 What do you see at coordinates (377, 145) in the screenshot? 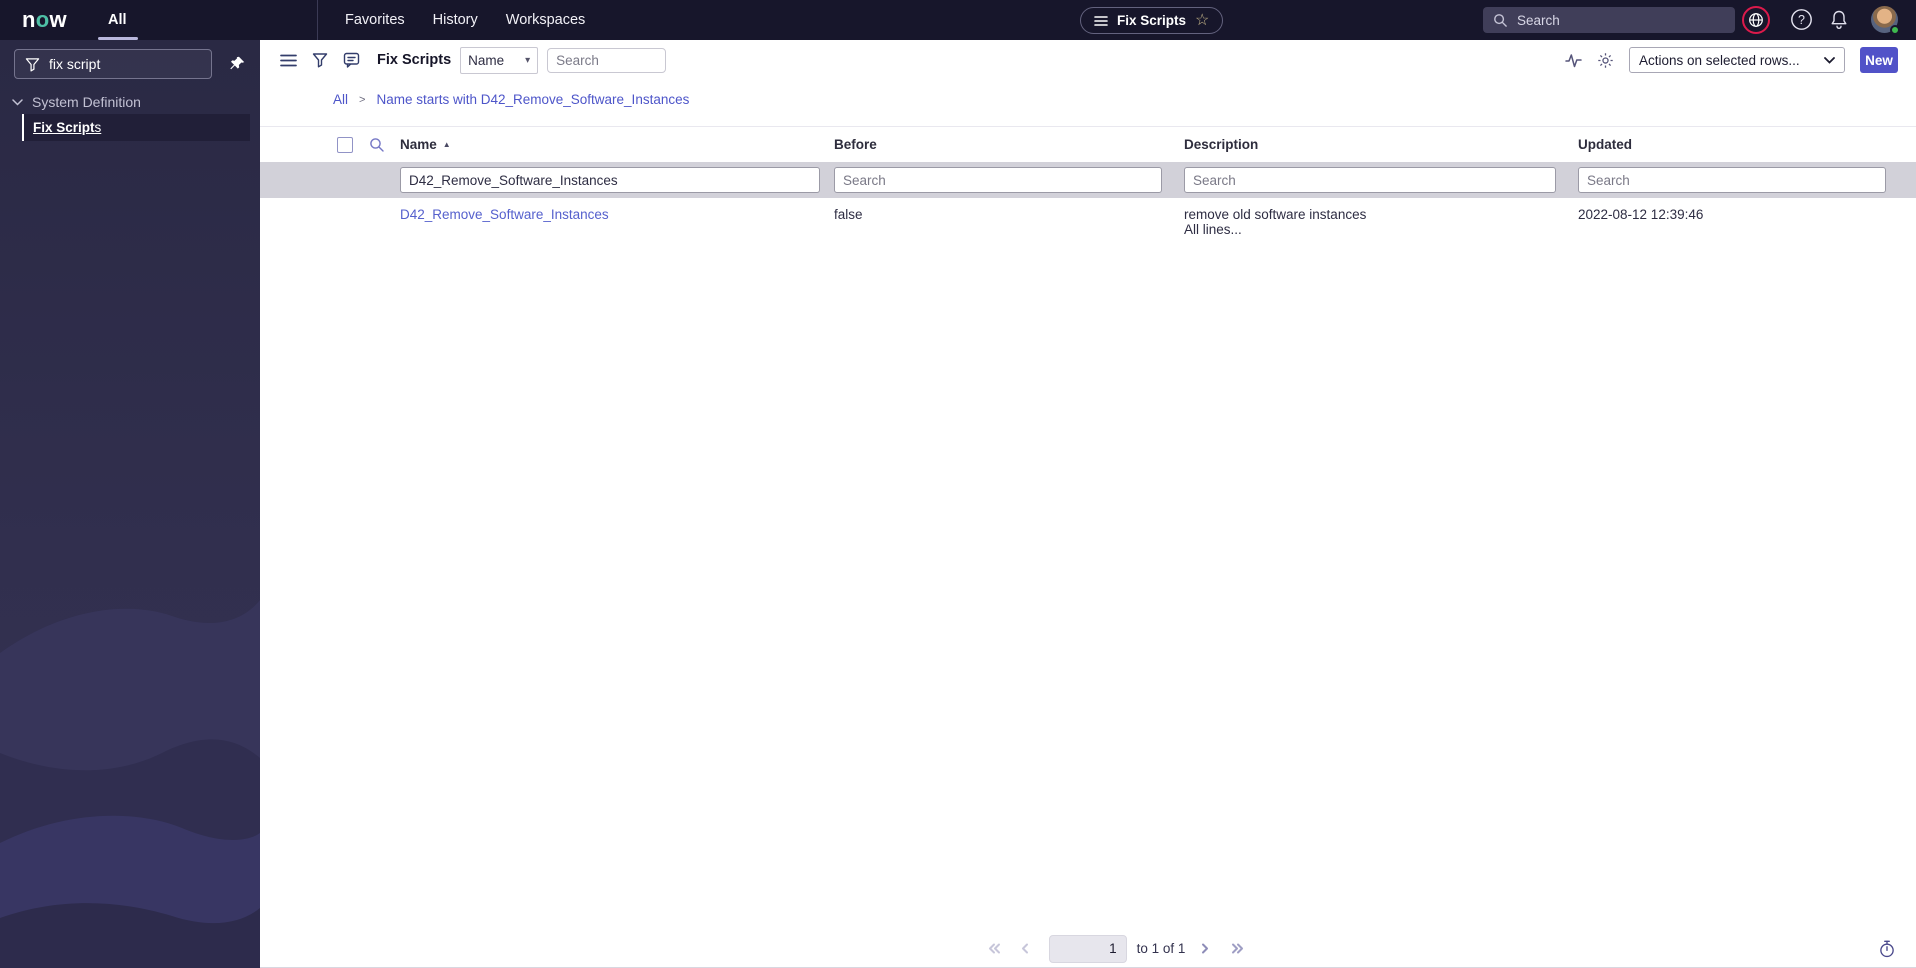
I see `column-search-toggle-icon` at bounding box center [377, 145].